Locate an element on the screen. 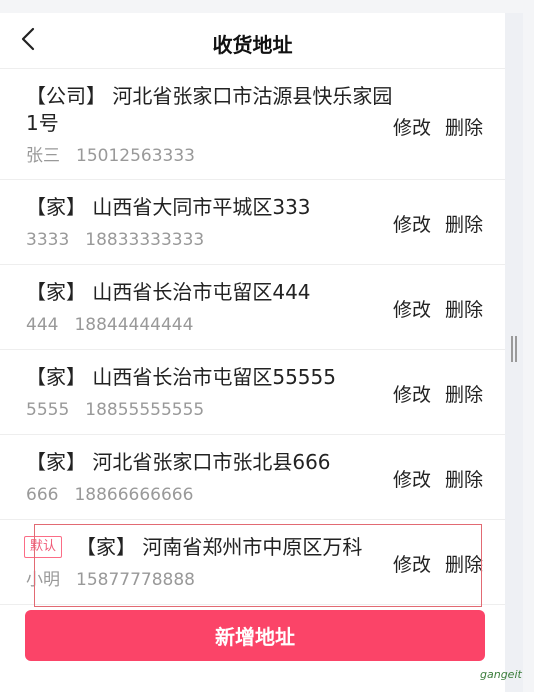  contact-info: 小明 15877778888 is located at coordinates (110, 580).